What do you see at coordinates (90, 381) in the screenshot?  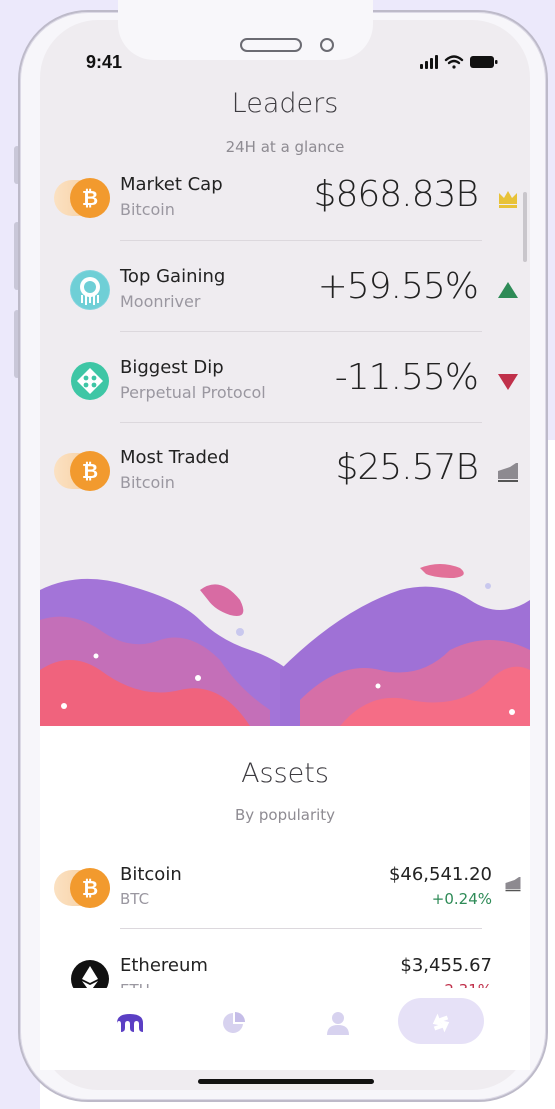 I see `perpetual-protocol-icon` at bounding box center [90, 381].